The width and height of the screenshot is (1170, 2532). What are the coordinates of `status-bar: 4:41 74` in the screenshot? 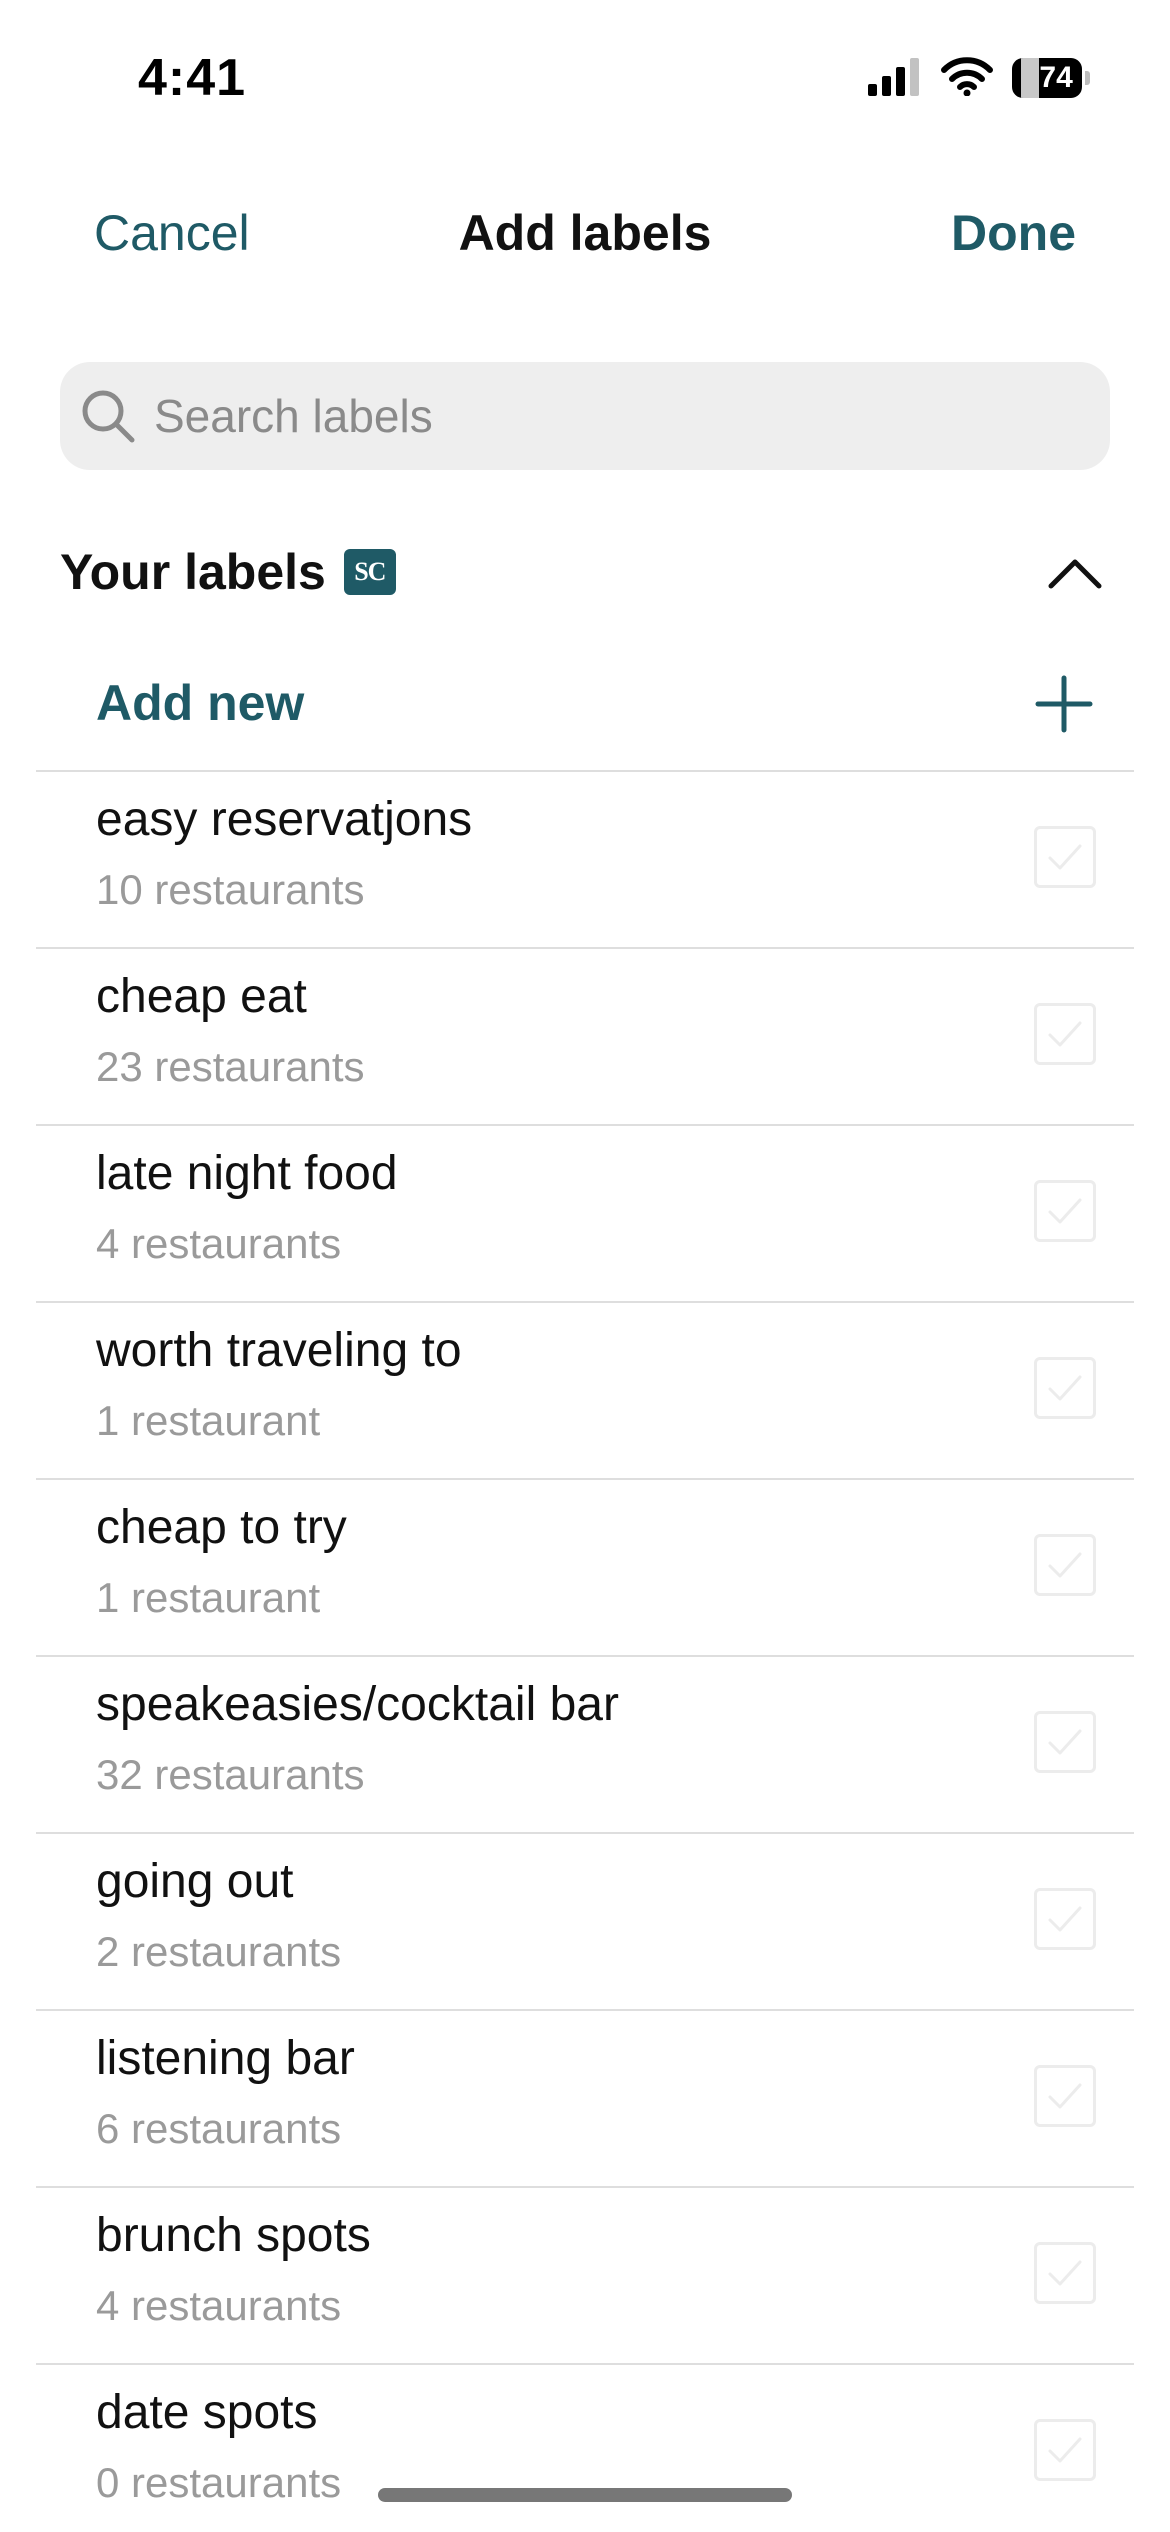 It's located at (585, 75).